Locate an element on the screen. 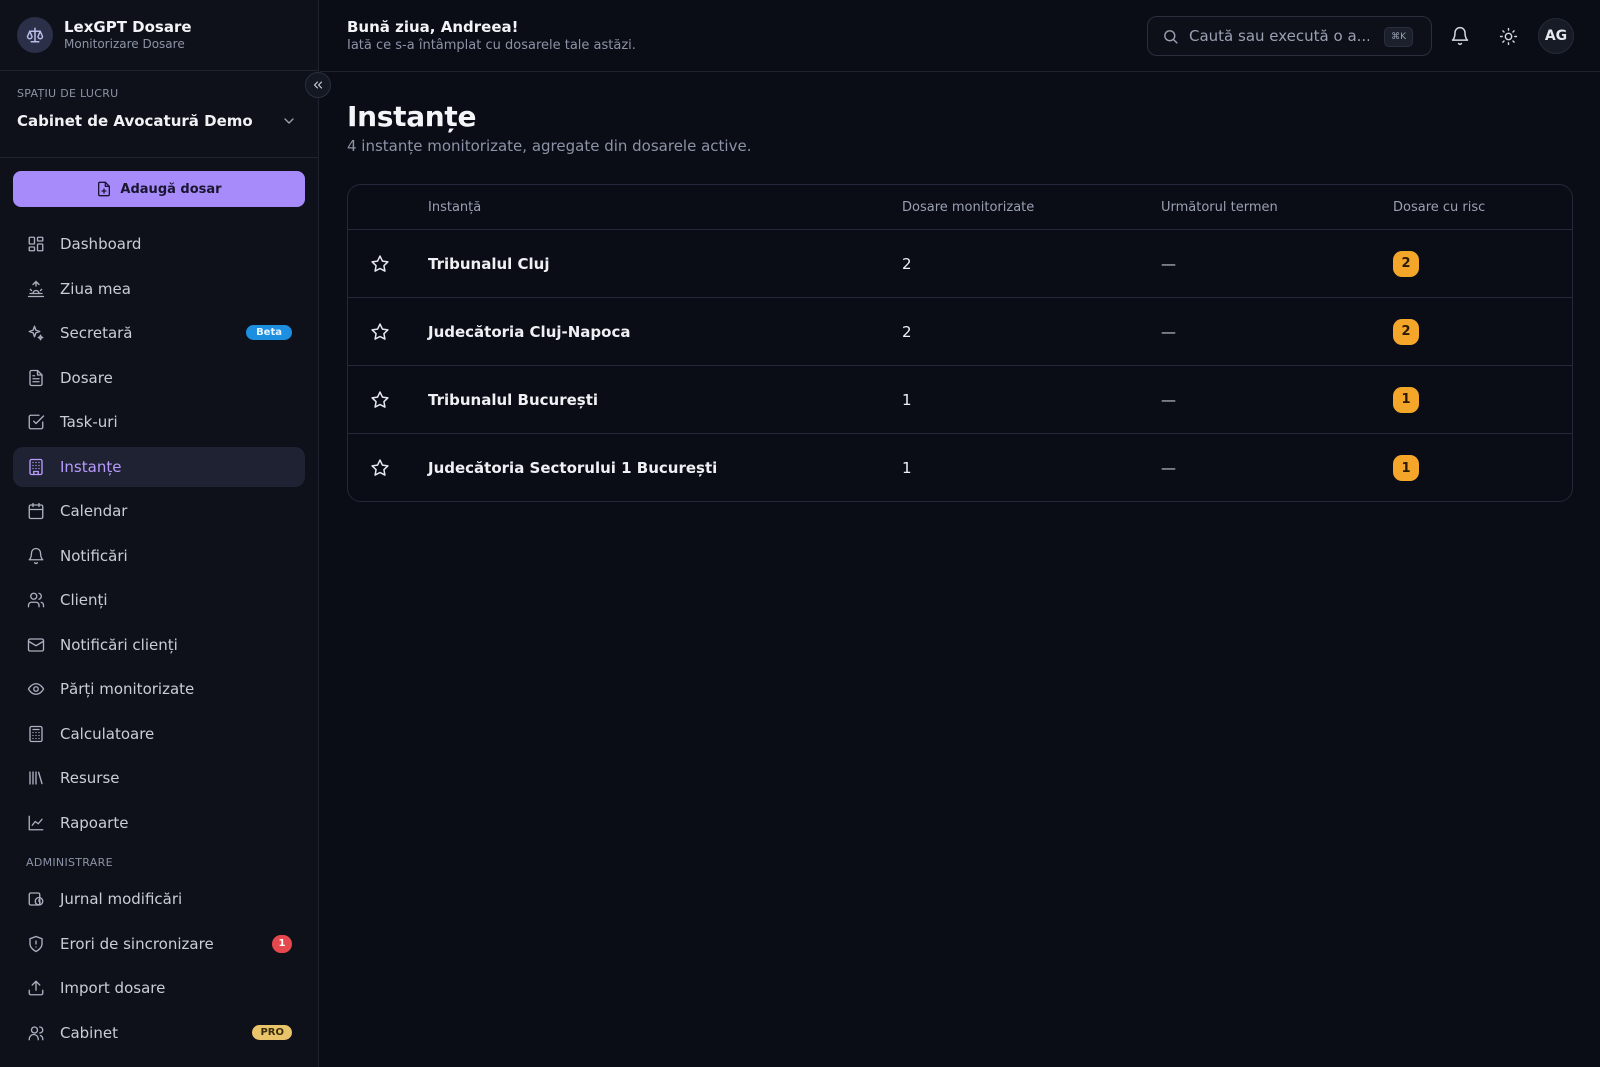 This screenshot has width=1600, height=1067. sidebar-item-erori-sincronizare: Erori de sincronizare 1 is located at coordinates (159, 944).